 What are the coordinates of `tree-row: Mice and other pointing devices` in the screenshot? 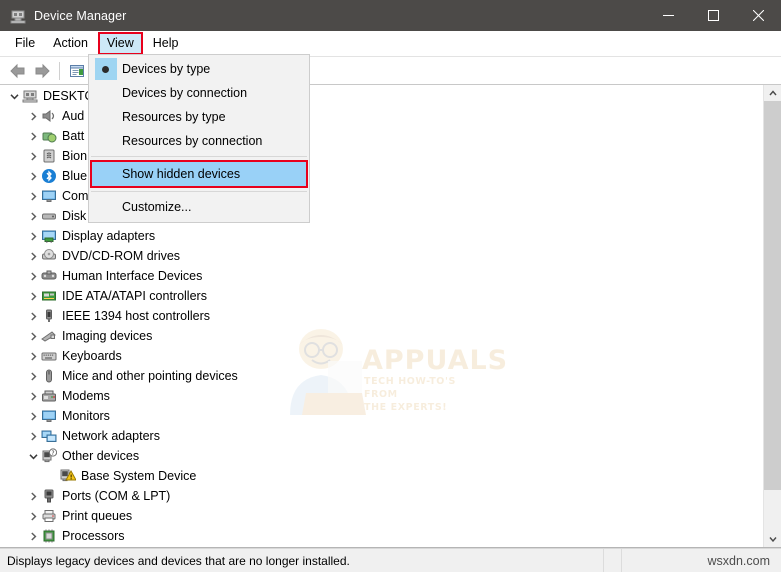 It's located at (390, 376).